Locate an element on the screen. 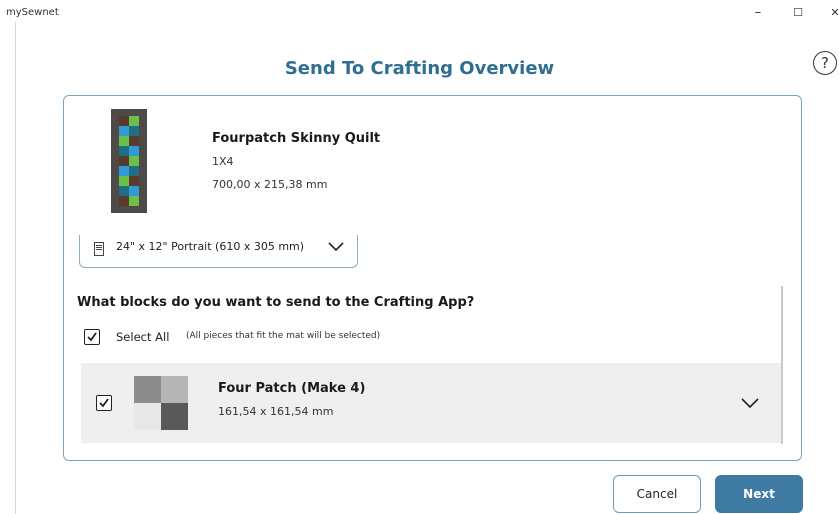 Image resolution: width=839 pixels, height=514 pixels. block-item: Four Patch (Make 4) 161,54 x 161,54 mm is located at coordinates (431, 403).